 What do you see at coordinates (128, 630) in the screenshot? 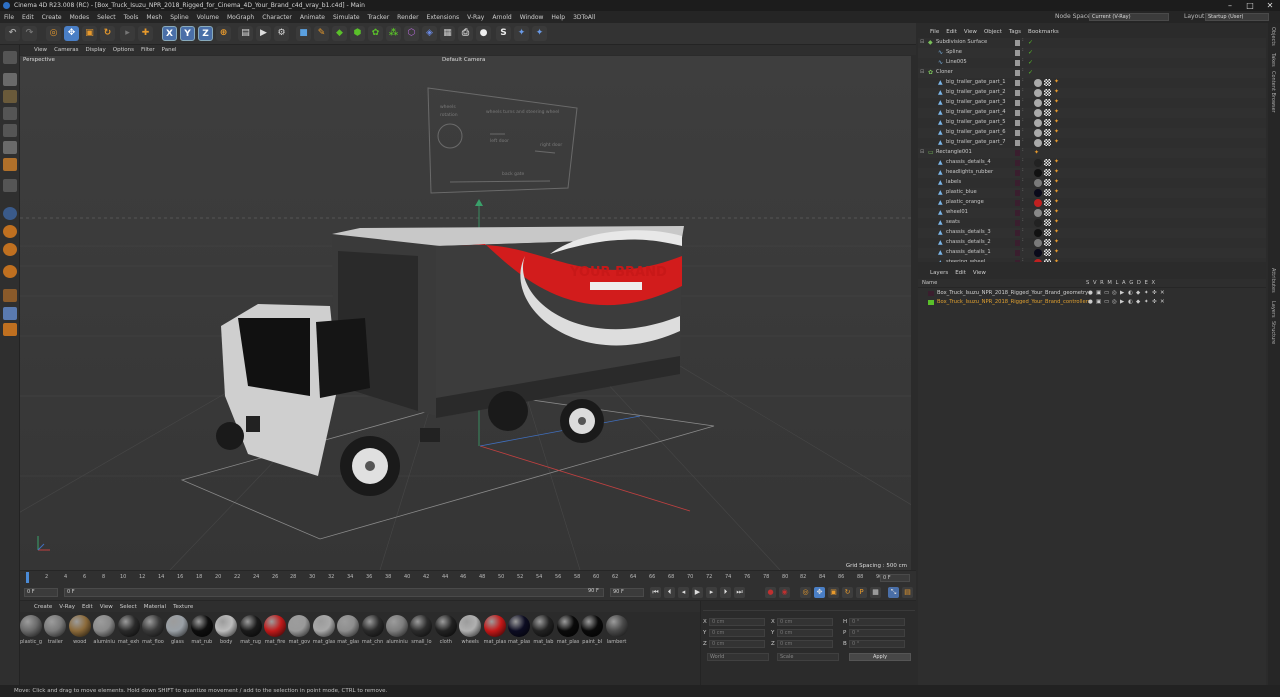
I see `material-swatch: mat_exh` at bounding box center [128, 630].